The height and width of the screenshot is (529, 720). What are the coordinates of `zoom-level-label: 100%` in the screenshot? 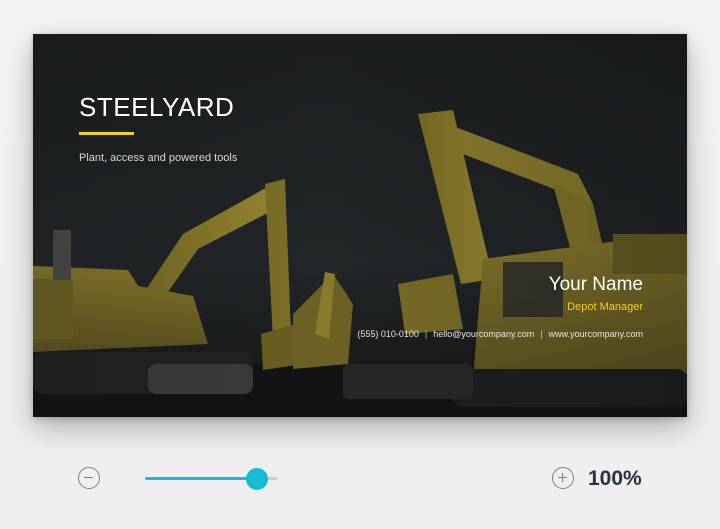 It's located at (615, 478).